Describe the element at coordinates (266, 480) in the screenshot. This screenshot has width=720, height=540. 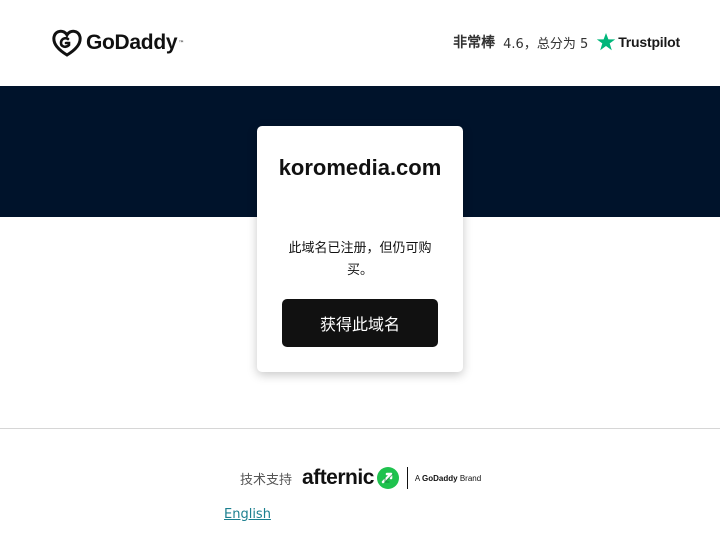
I see `powered-by-label: 技术支持` at that location.